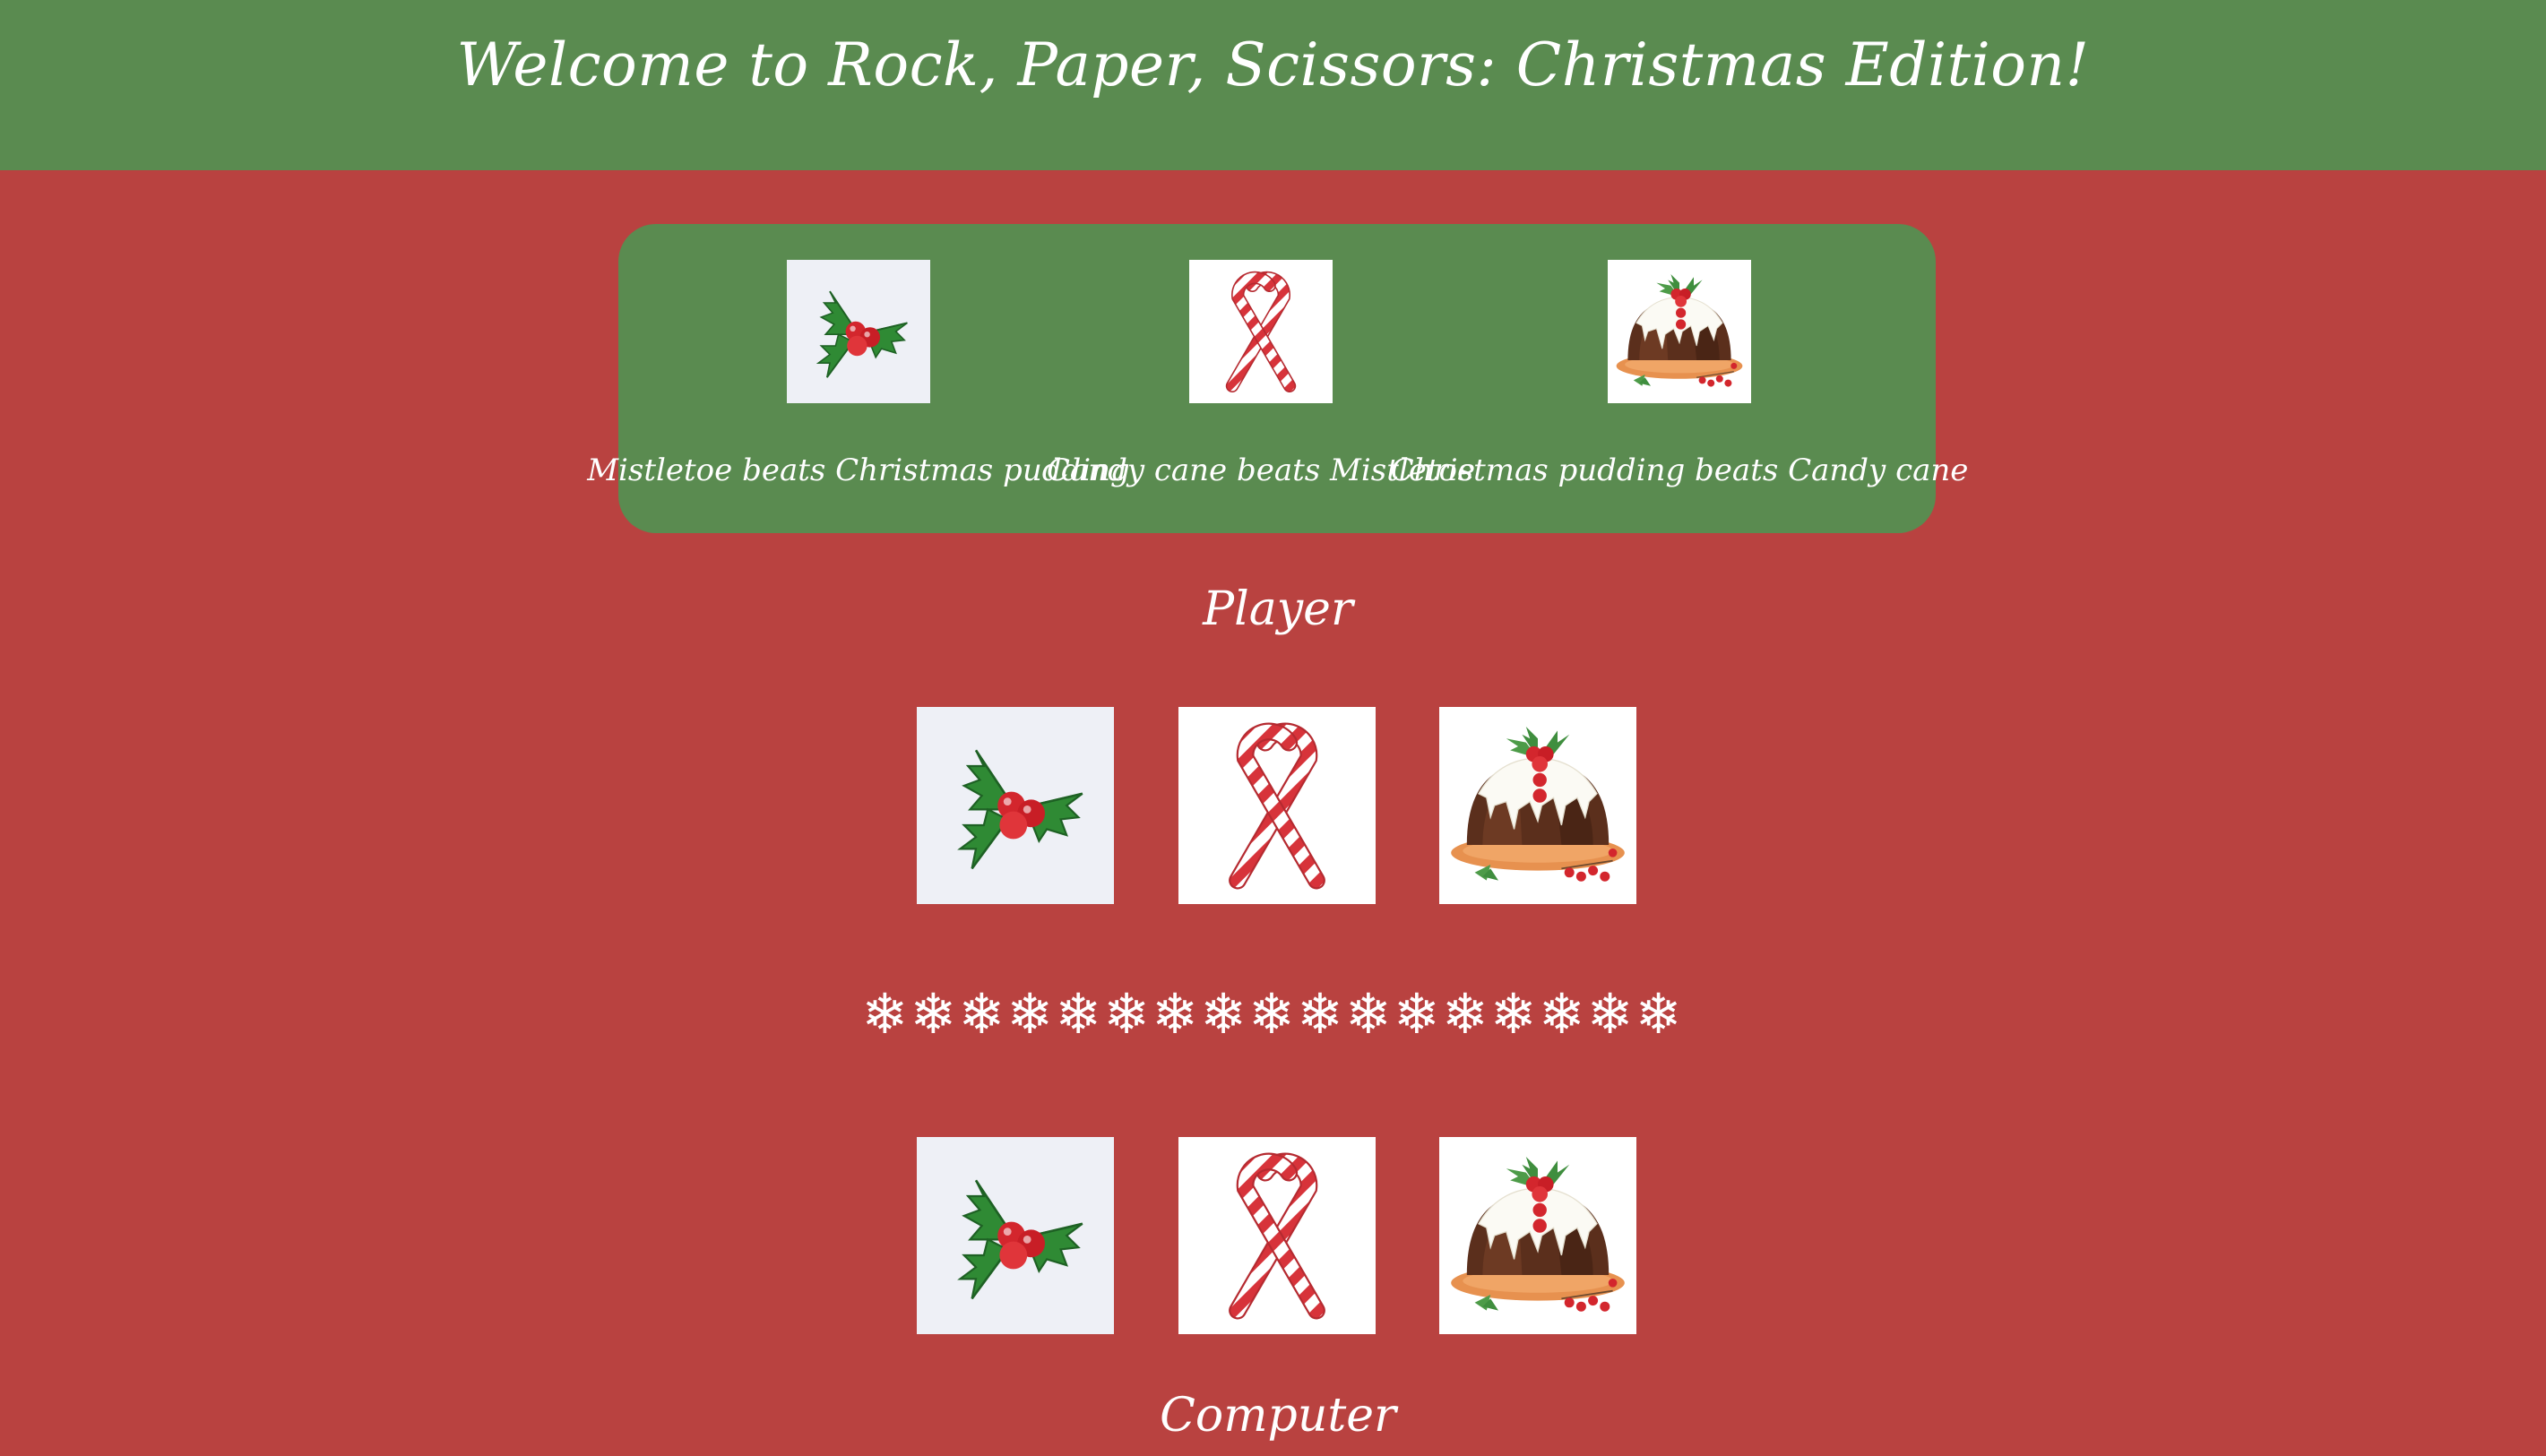 This screenshot has width=2546, height=1456. Describe the element at coordinates (1278, 609) in the screenshot. I see `player-label: Player` at that location.